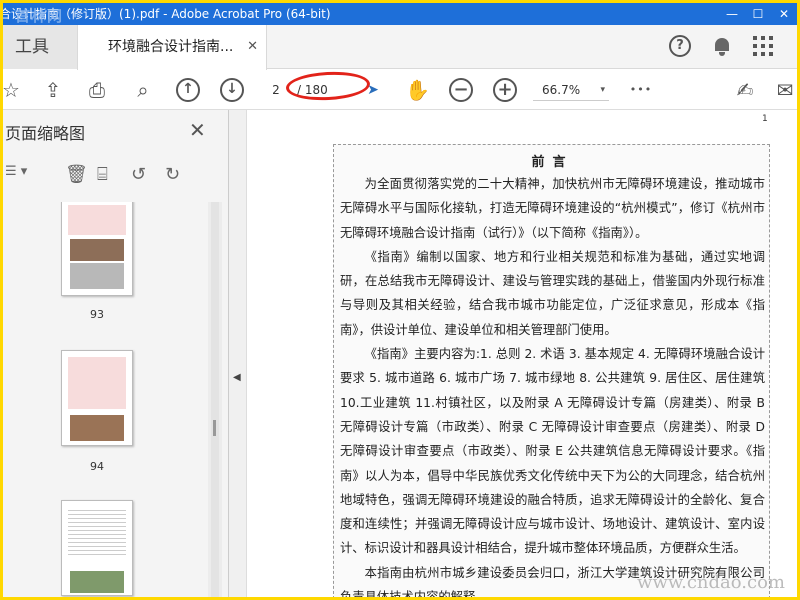  What do you see at coordinates (214, 428) in the screenshot?
I see `scrollbar-grip` at bounding box center [214, 428].